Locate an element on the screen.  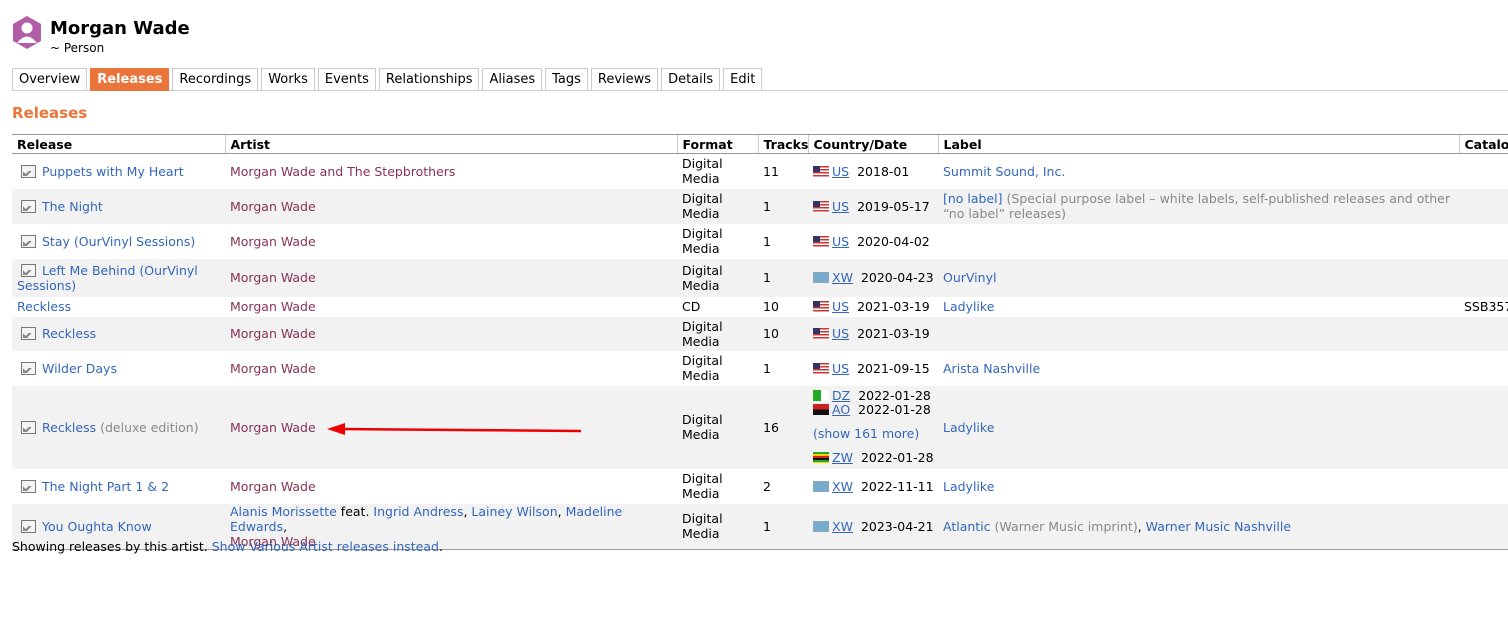
tab-recordings: Recordings is located at coordinates (215, 79).